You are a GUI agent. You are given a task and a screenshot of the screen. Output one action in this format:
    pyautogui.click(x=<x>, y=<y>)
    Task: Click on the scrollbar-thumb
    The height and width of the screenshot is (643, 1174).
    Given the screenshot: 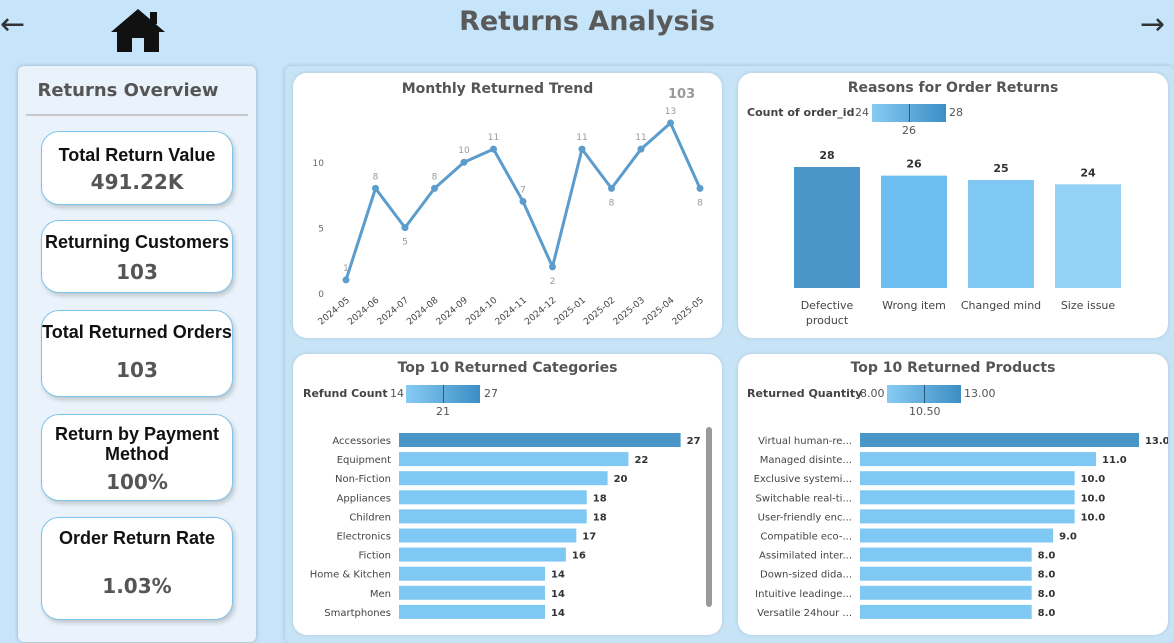 What is the action you would take?
    pyautogui.click(x=709, y=517)
    